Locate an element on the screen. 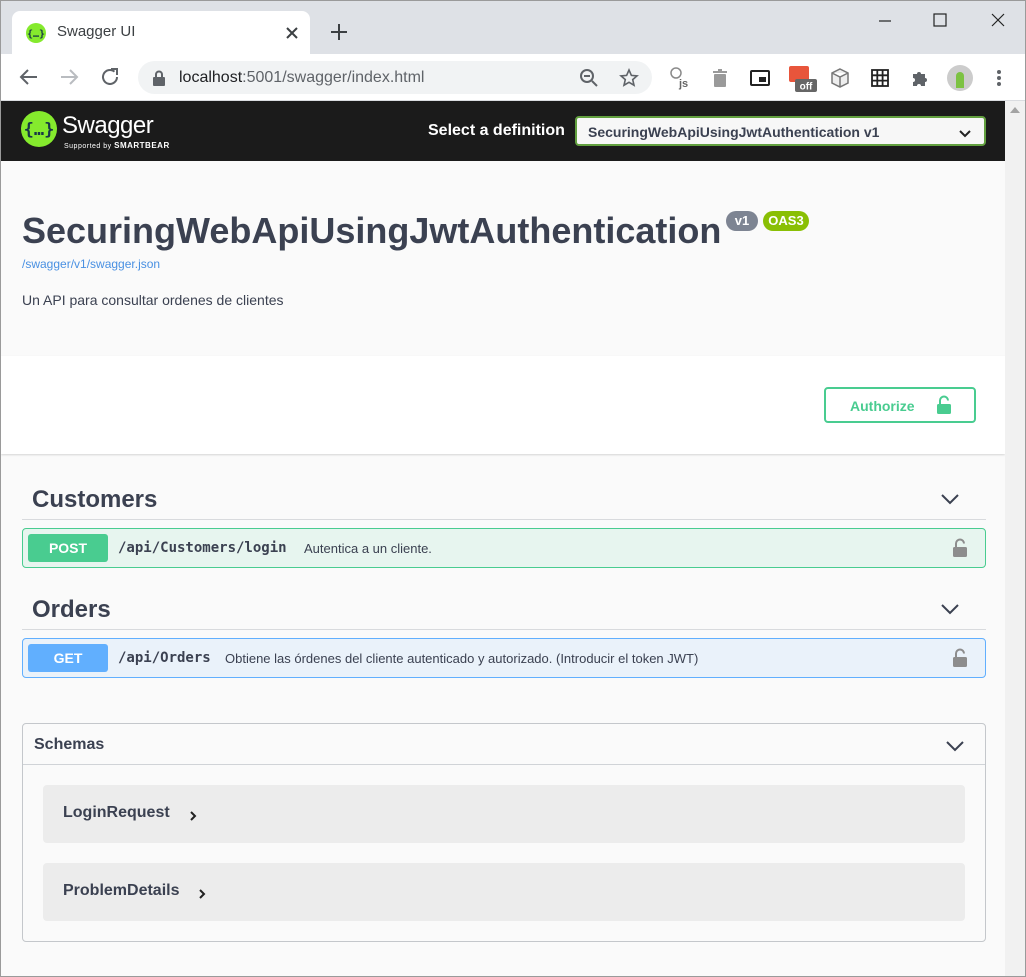 The height and width of the screenshot is (977, 1026). browser-tab: {…} Swagger UI is located at coordinates (161, 32).